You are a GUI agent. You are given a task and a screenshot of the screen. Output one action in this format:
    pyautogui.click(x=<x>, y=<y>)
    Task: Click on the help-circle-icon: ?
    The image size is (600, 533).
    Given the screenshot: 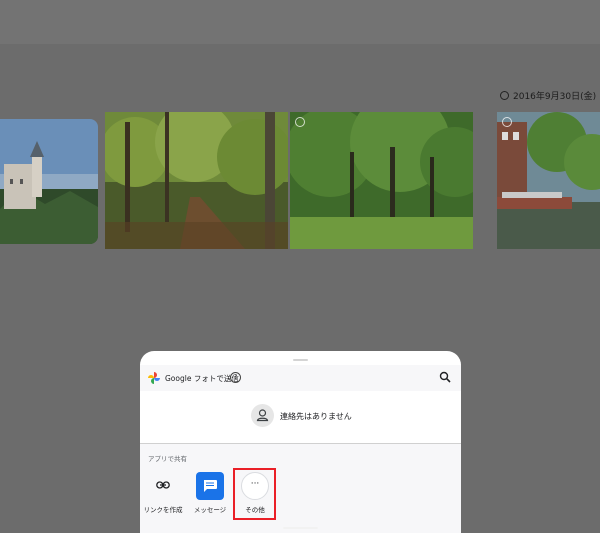 What is the action you would take?
    pyautogui.click(x=235, y=377)
    